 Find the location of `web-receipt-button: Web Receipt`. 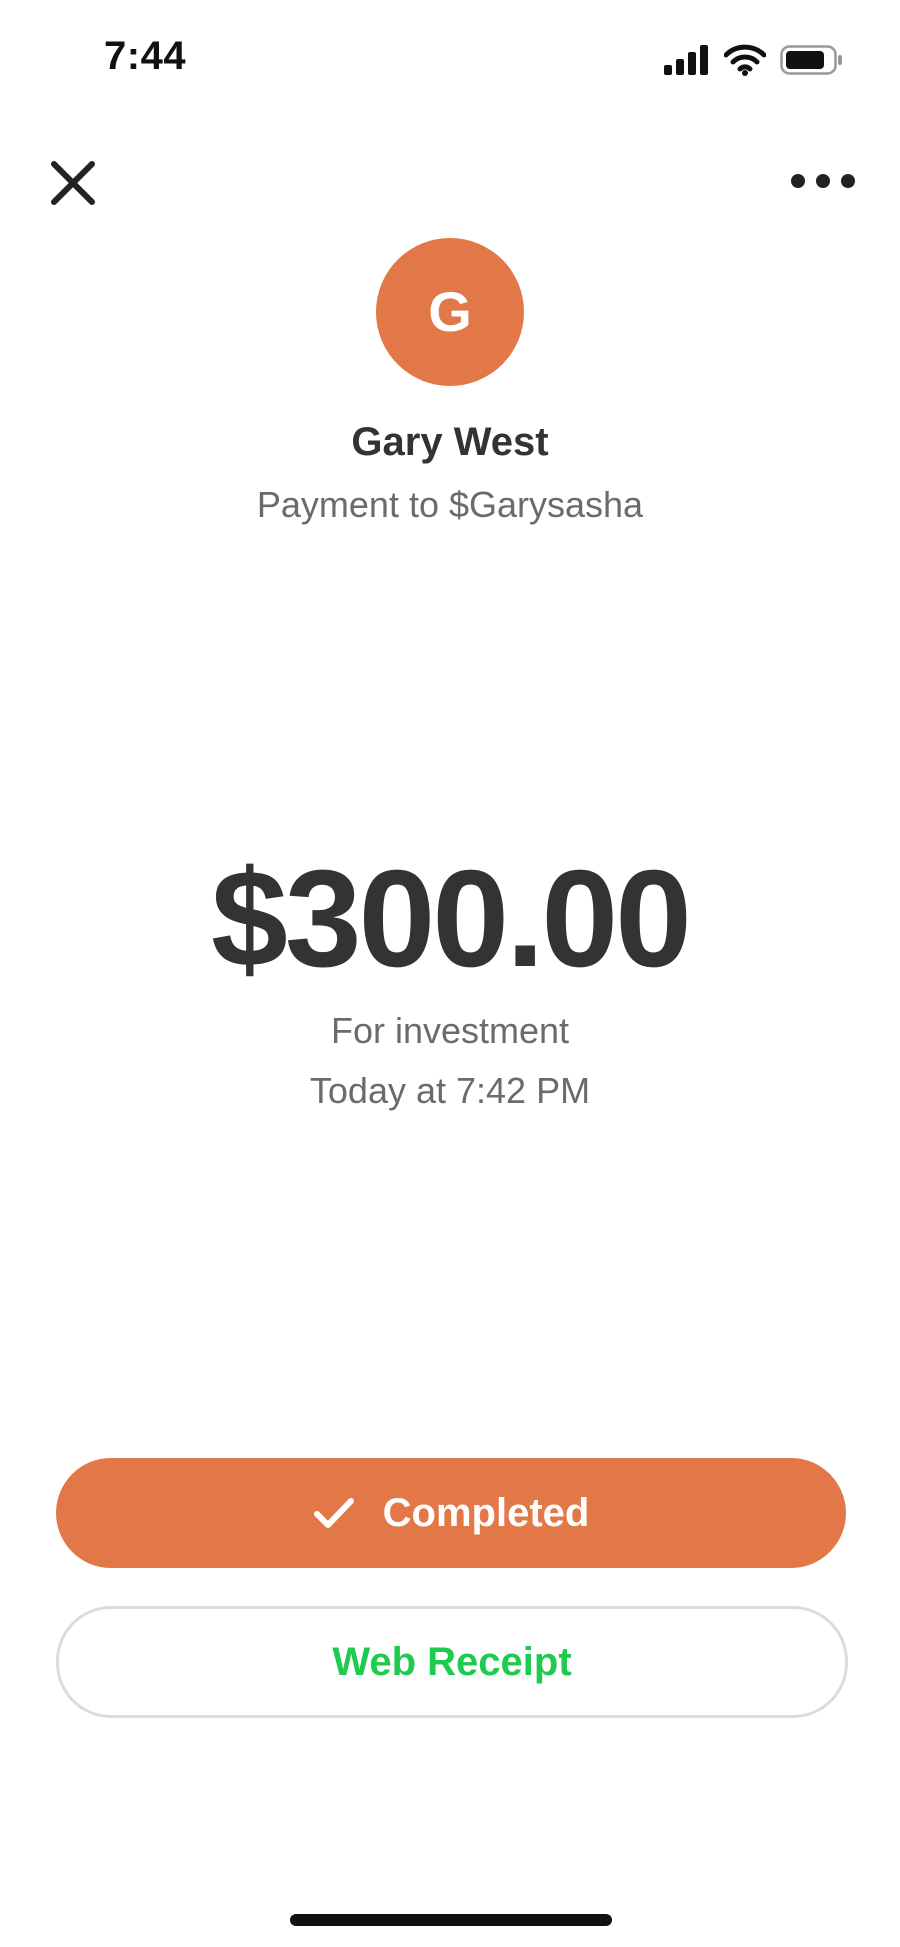

web-receipt-button: Web Receipt is located at coordinates (452, 1662).